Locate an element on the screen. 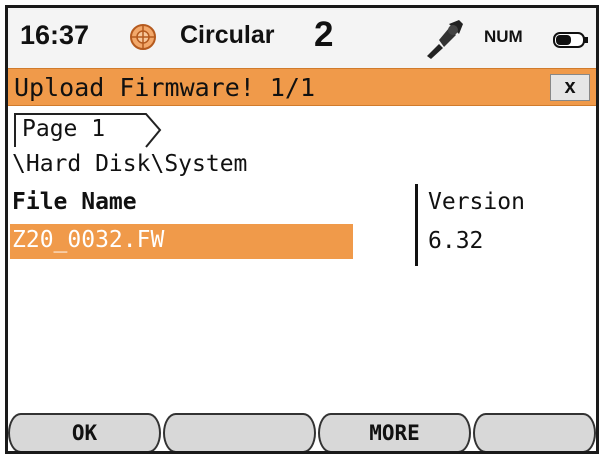 Image resolution: width=605 pixels, height=459 pixels. battery-icon is located at coordinates (571, 40).